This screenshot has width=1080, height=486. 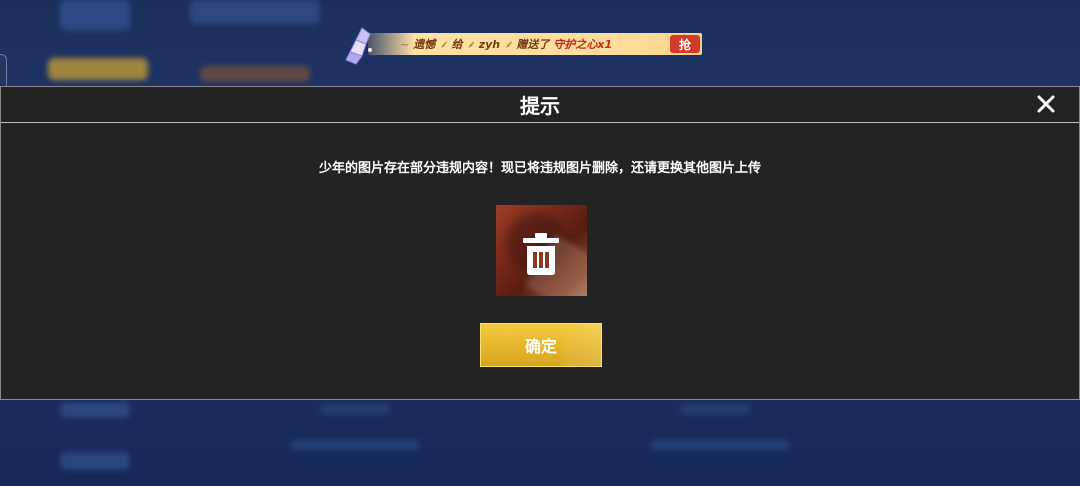 I want to click on trash-icon, so click(x=541, y=254).